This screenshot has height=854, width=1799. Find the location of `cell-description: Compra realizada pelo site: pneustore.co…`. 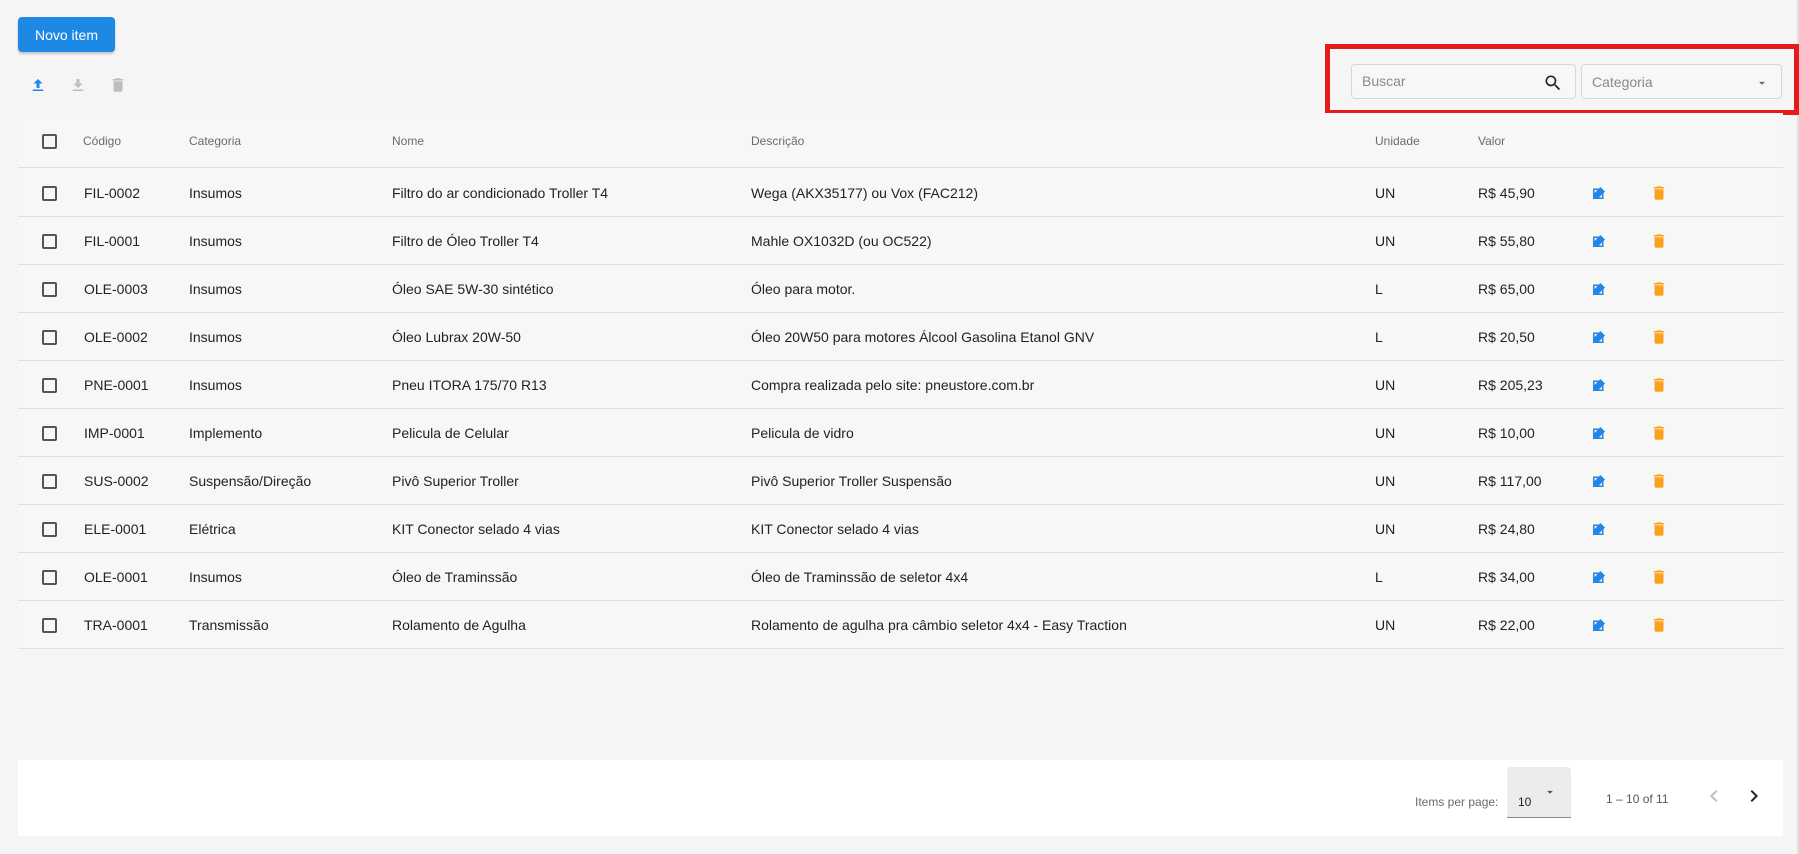

cell-description: Compra realizada pelo site: pneustore.co… is located at coordinates (893, 385).